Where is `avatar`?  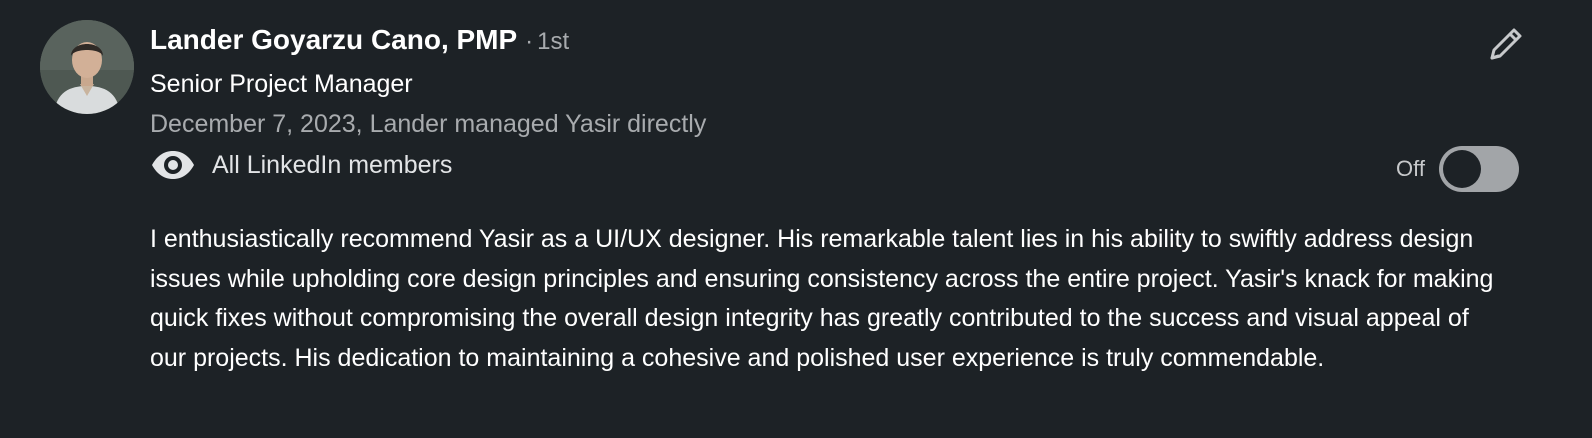 avatar is located at coordinates (87, 67).